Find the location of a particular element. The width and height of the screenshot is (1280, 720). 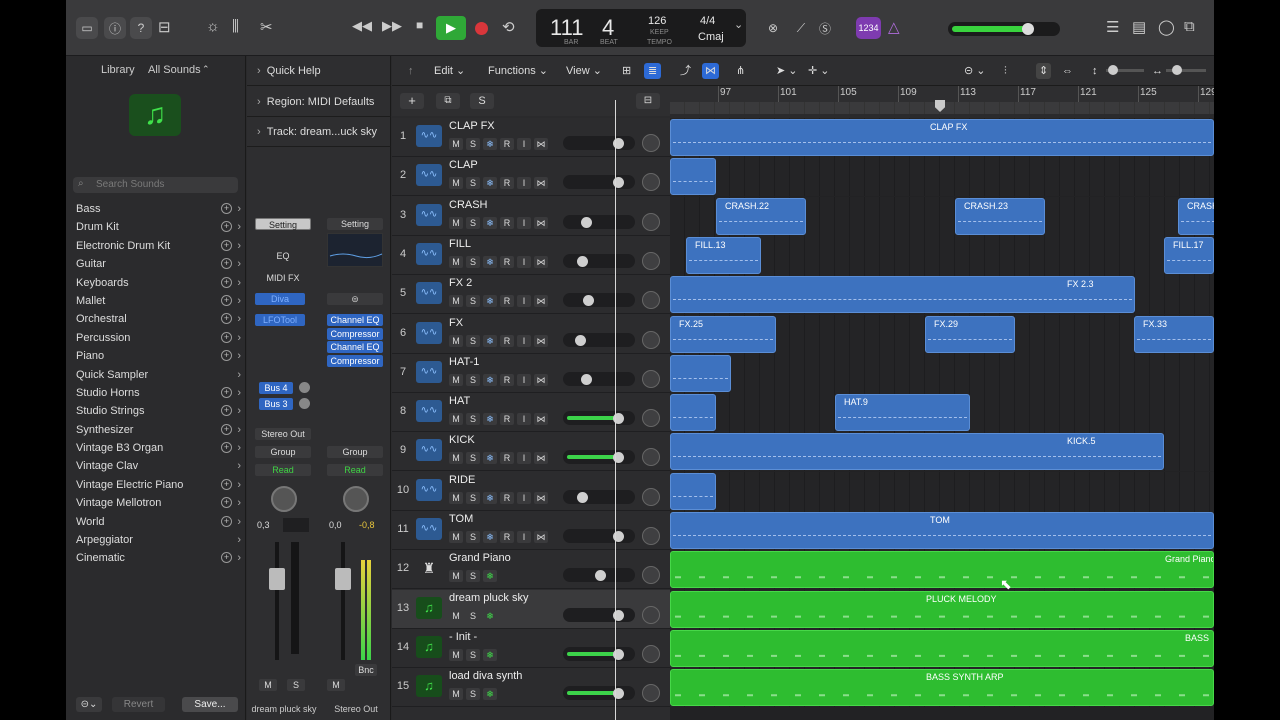

track-name: TOM is located at coordinates (461, 519).